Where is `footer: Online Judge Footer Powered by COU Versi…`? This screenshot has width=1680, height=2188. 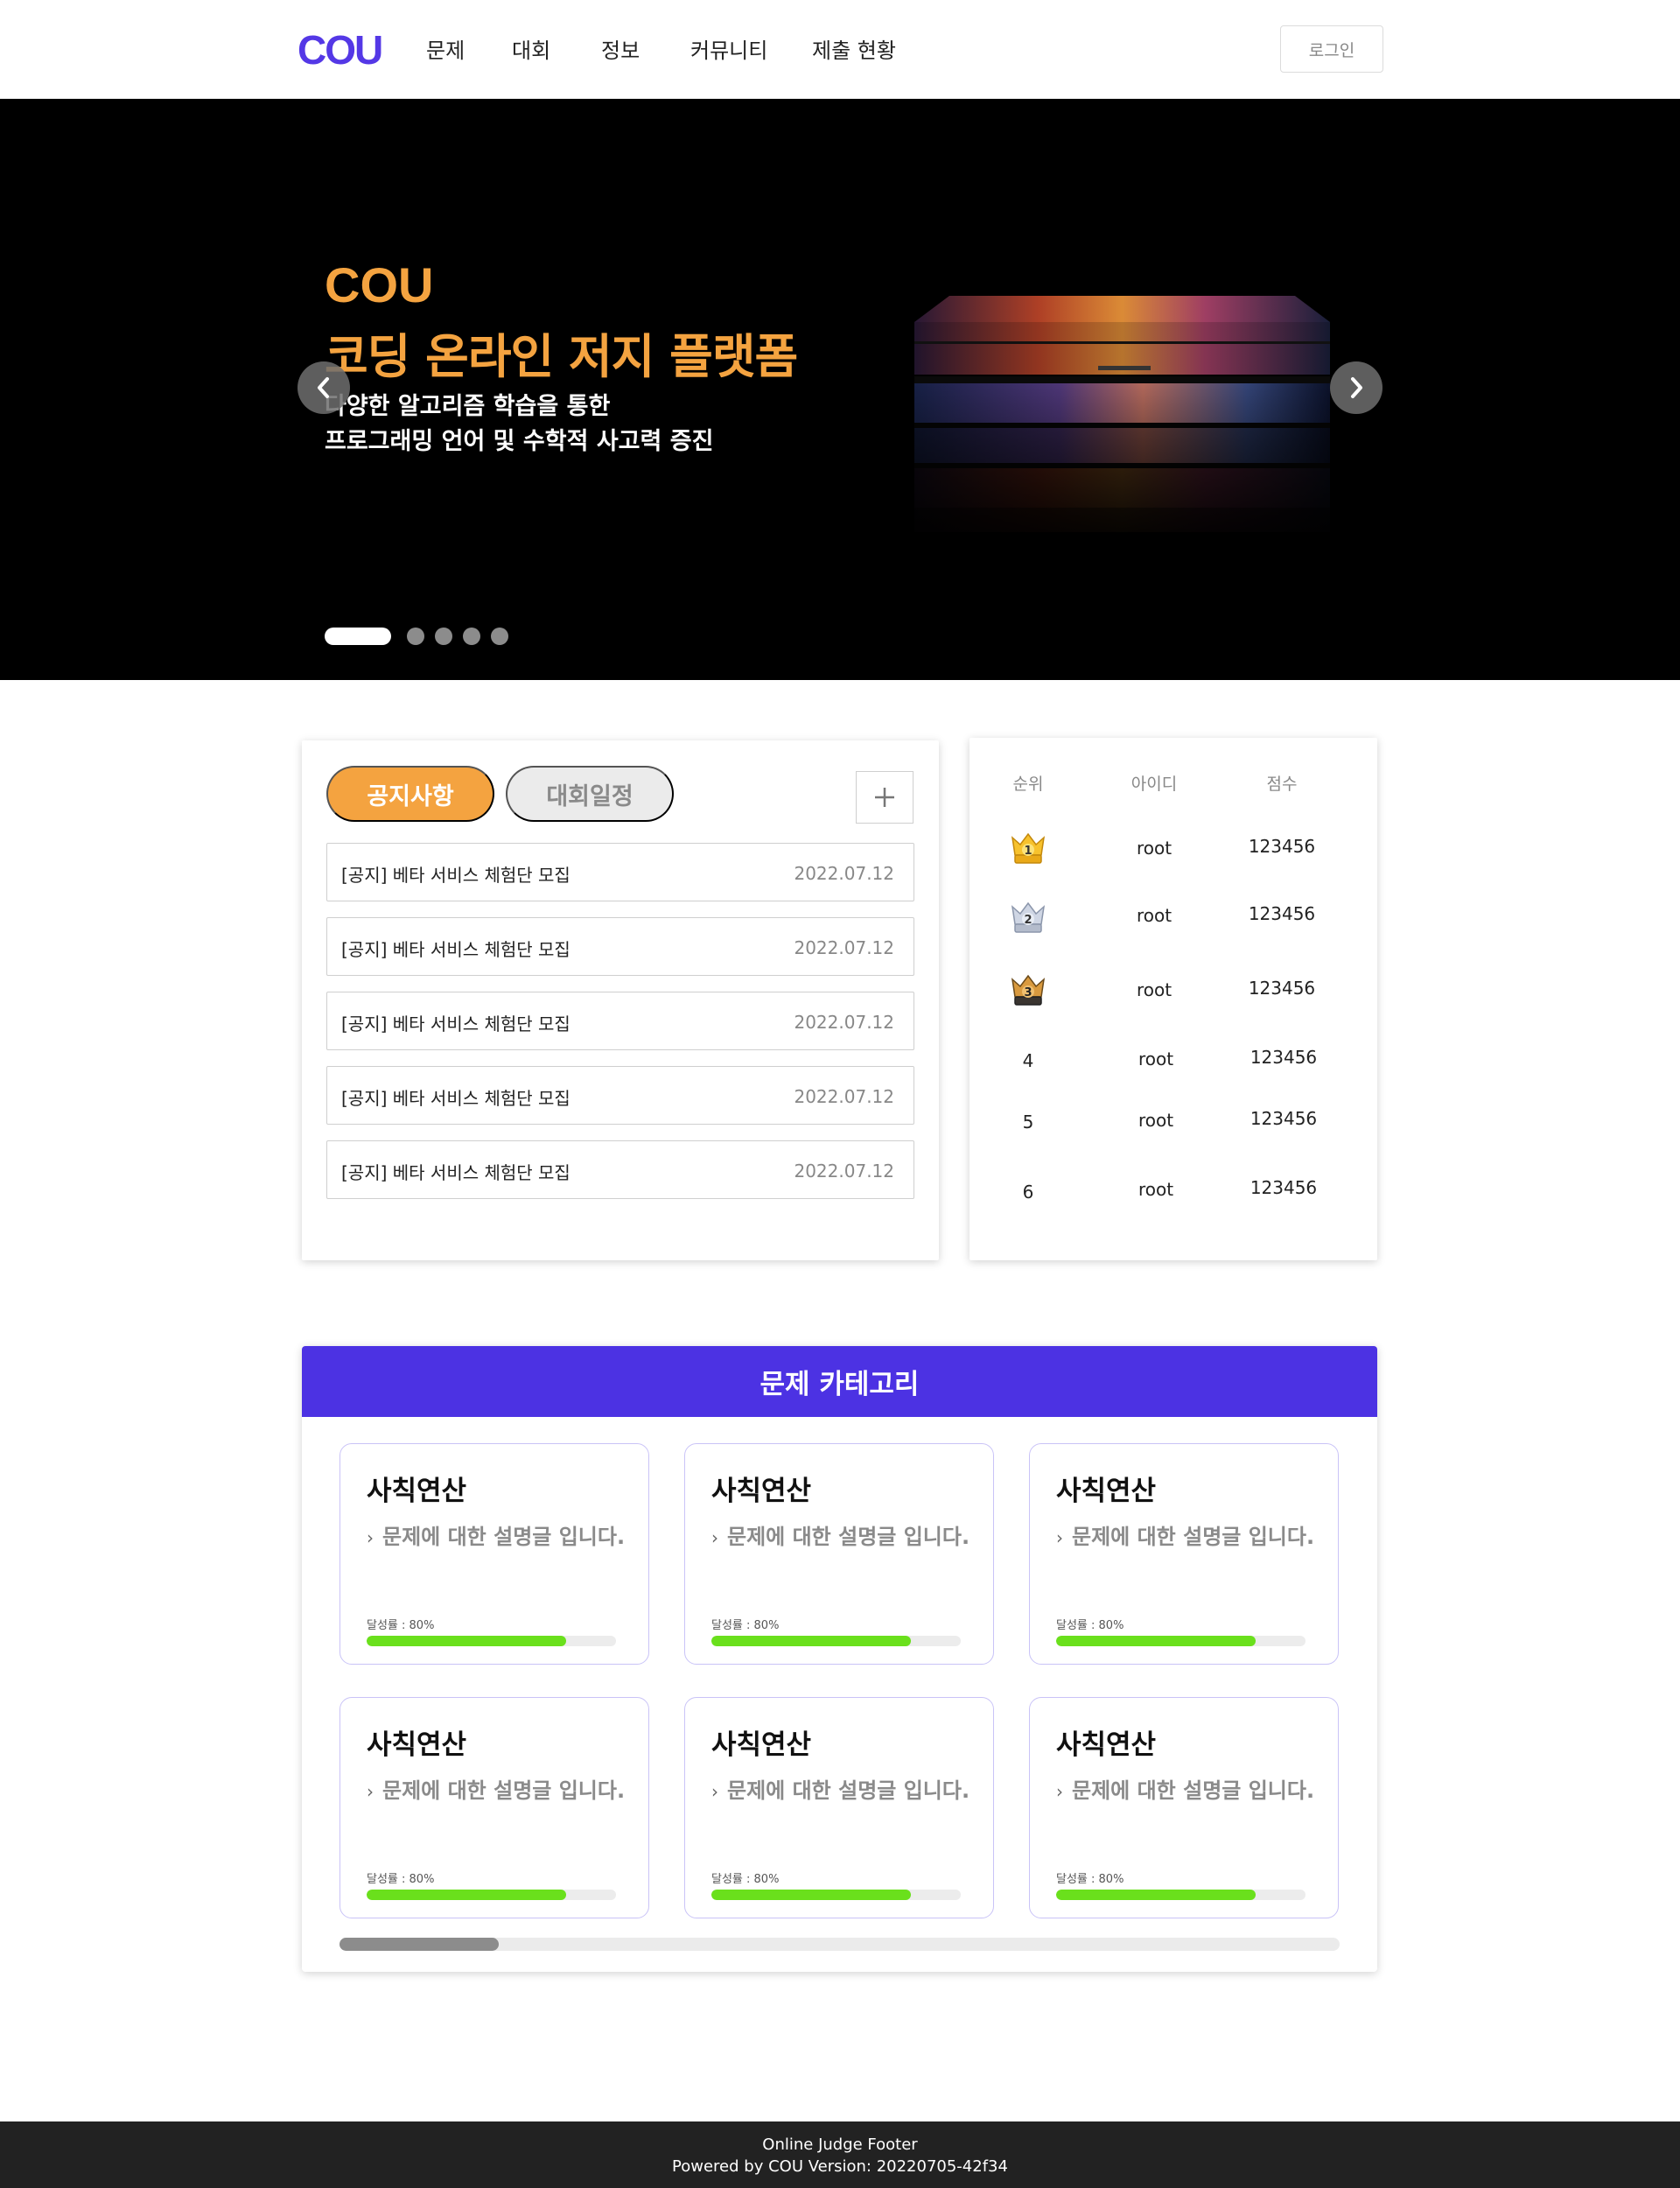
footer: Online Judge Footer Powered by COU Versi… is located at coordinates (840, 2154).